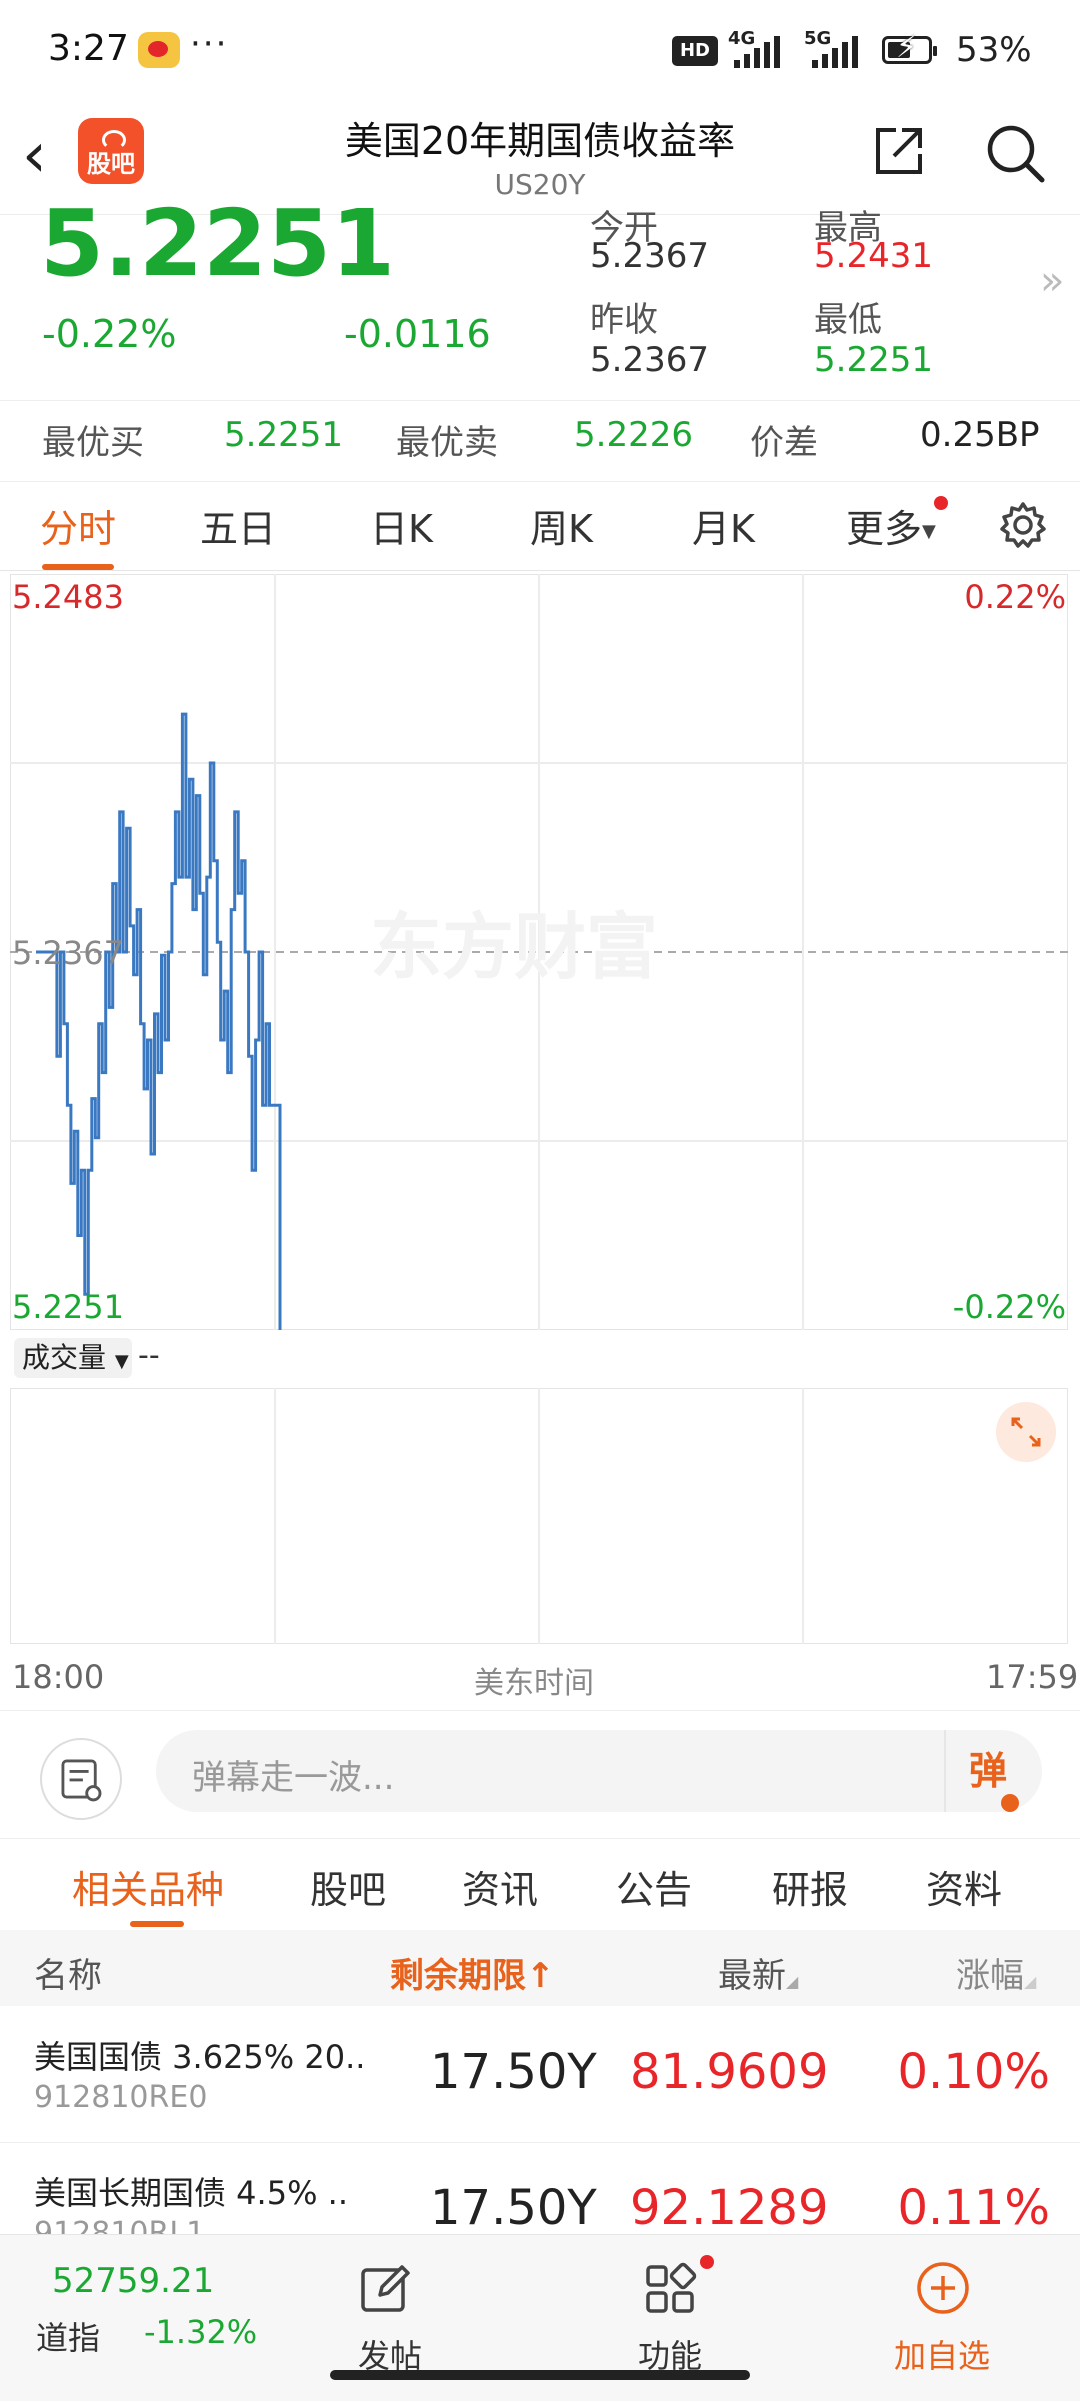  Describe the element at coordinates (649, 256) in the screenshot. I see `open-value: 5.2367` at that location.